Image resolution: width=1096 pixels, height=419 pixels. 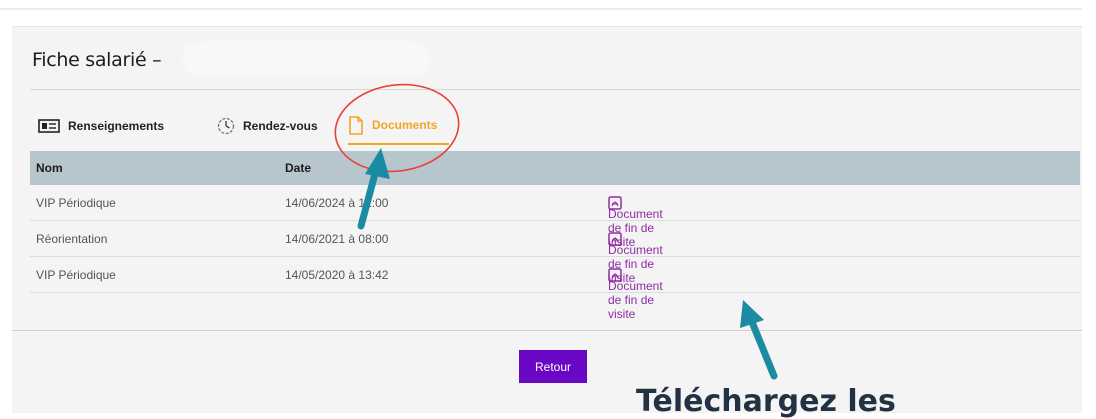 What do you see at coordinates (337, 239) in the screenshot?
I see `cell-date: 14/06/2021 à 08:00` at bounding box center [337, 239].